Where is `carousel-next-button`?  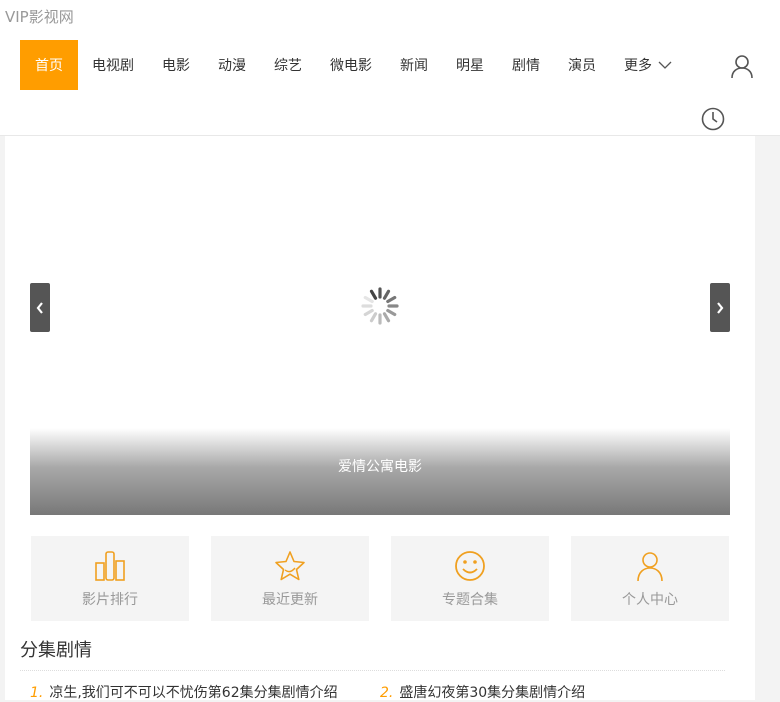
carousel-next-button is located at coordinates (720, 307).